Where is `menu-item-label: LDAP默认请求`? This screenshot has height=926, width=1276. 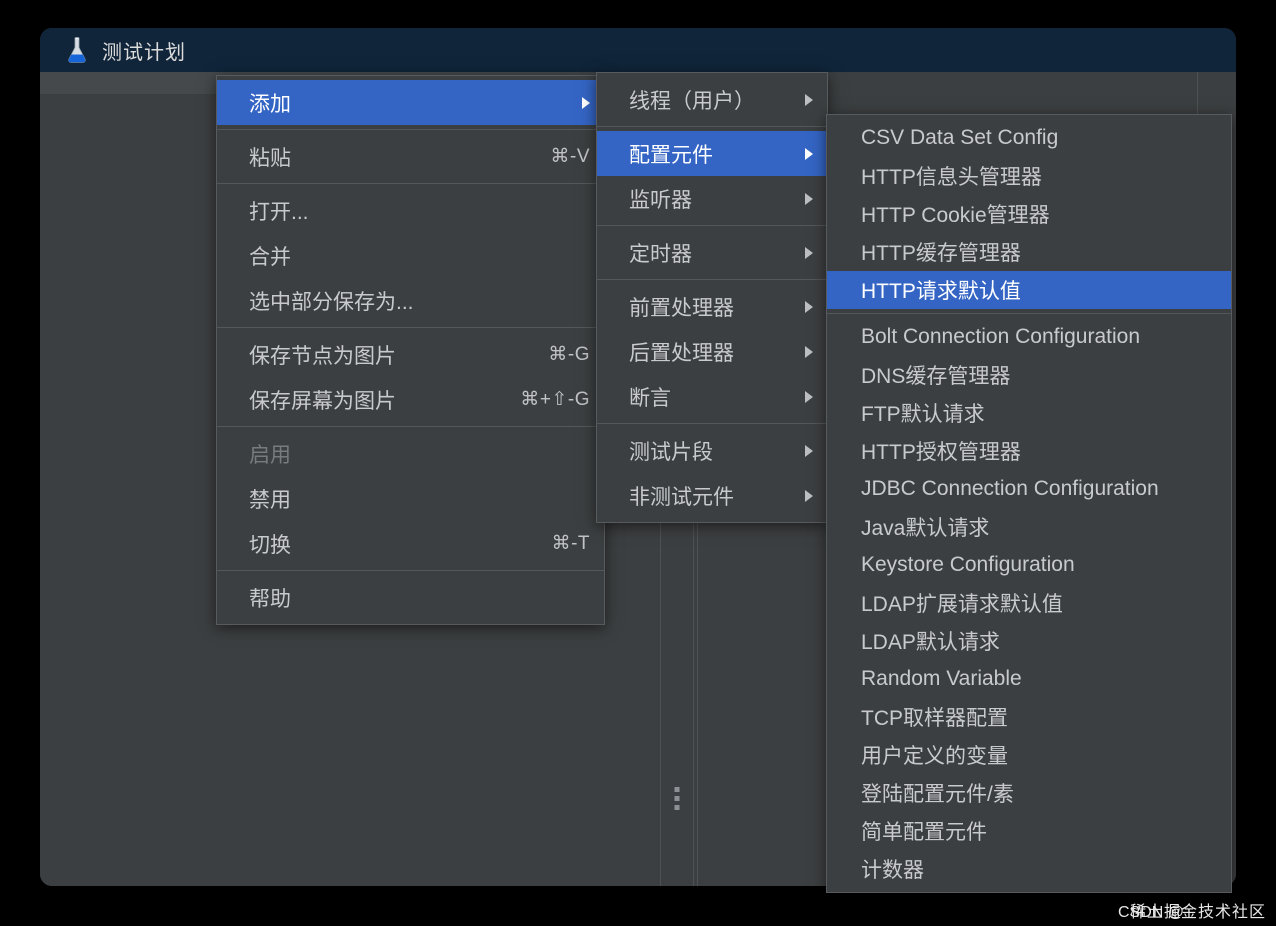 menu-item-label: LDAP默认请求 is located at coordinates (930, 642).